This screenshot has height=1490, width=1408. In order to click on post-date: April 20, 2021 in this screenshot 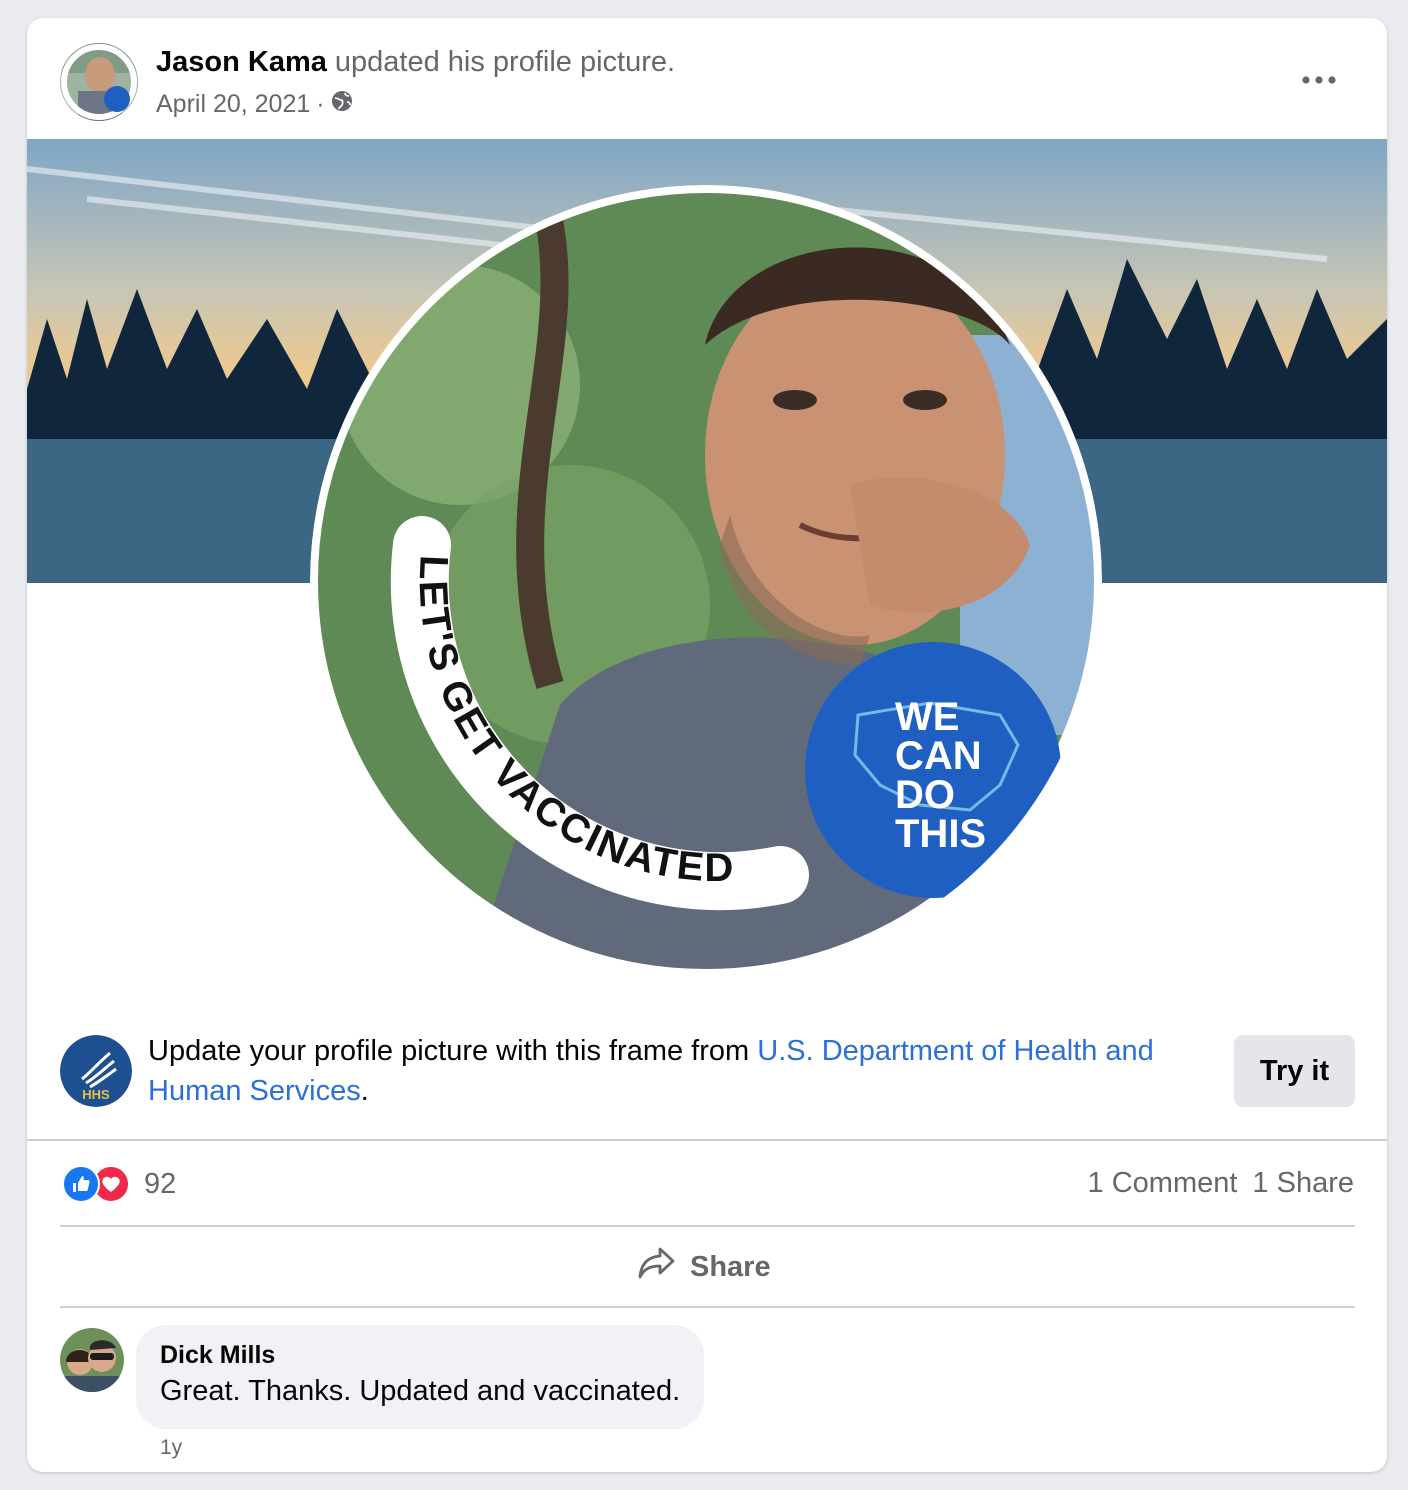, I will do `click(233, 104)`.